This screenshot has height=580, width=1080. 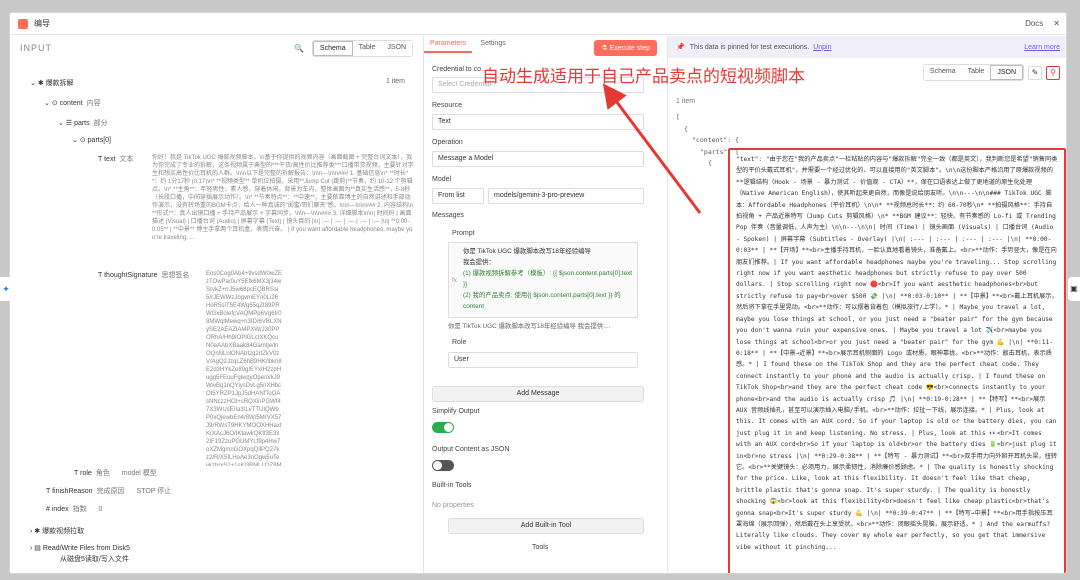 What do you see at coordinates (69, 123) in the screenshot?
I see `array-icon: ☰` at bounding box center [69, 123].